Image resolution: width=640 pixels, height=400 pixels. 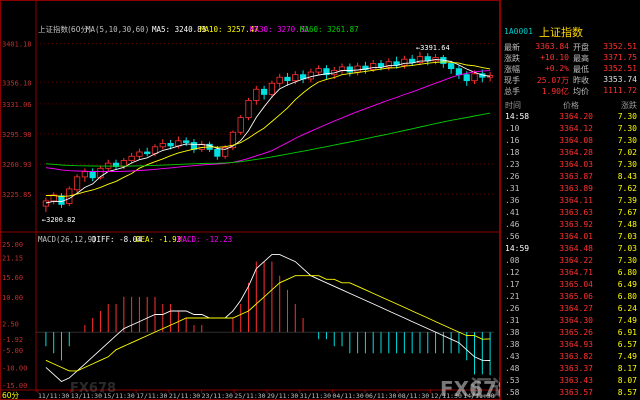 I want to click on tick-row: .17 3365.04 6.49, so click(x=570, y=286).